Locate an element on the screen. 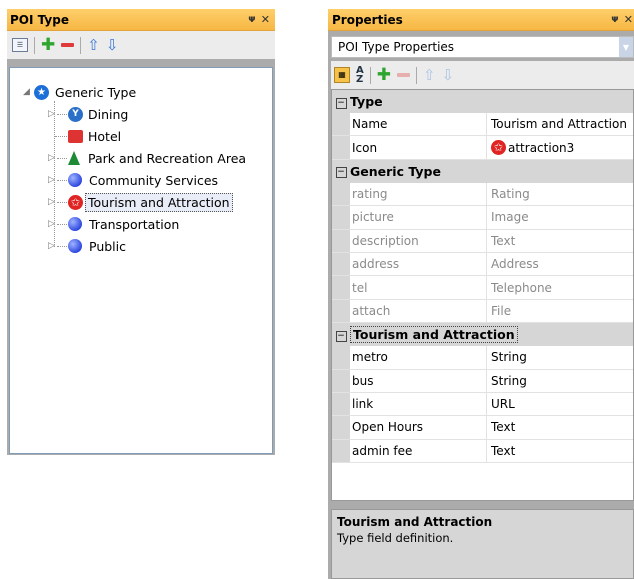 This screenshot has height=579, width=634. property-value: Address is located at coordinates (560, 264).